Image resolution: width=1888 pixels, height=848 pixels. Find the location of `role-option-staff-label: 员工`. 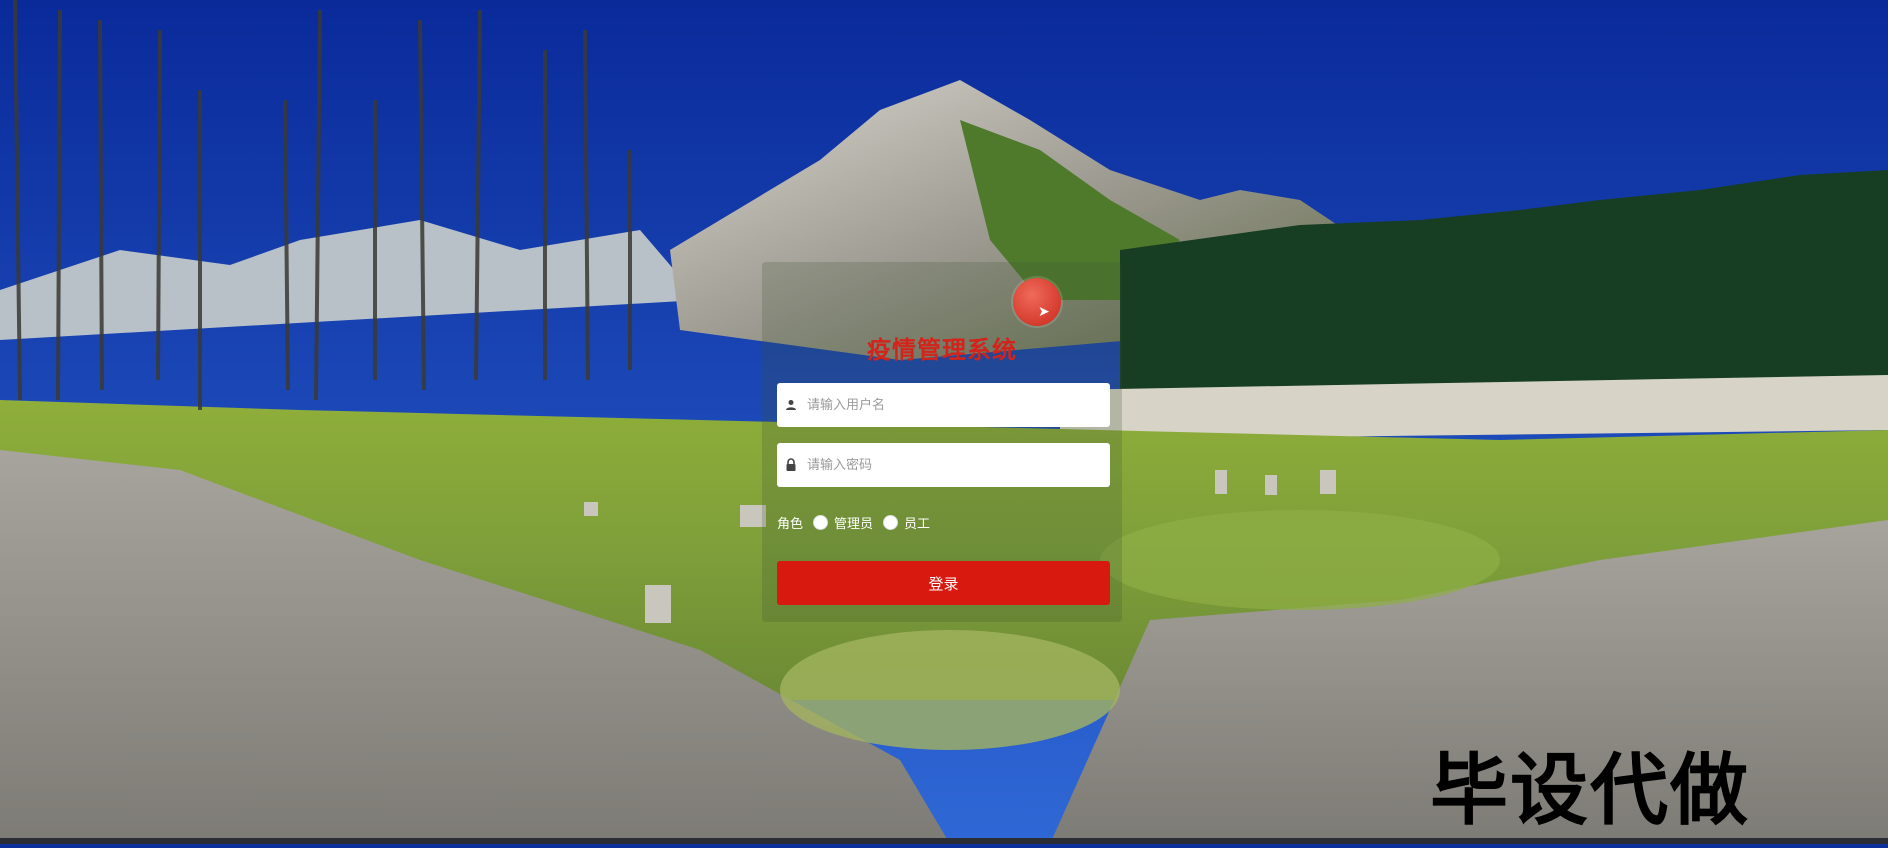

role-option-staff-label: 员工 is located at coordinates (917, 522).